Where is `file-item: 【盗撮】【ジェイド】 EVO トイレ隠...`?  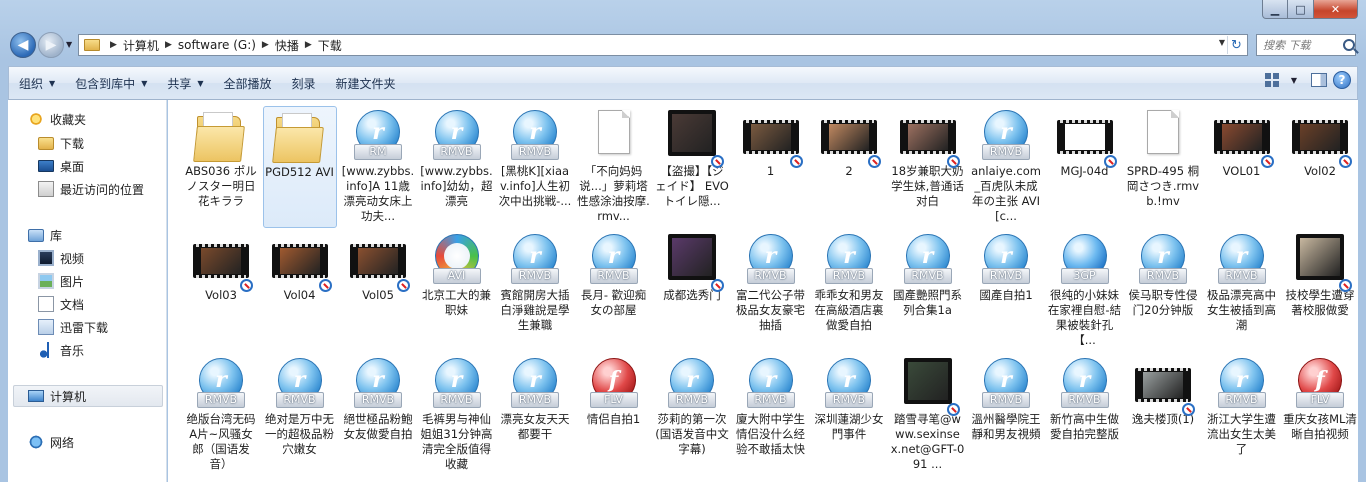 file-item: 【盗撮】【ジェイド】 EVO トイレ隠... is located at coordinates (692, 167).